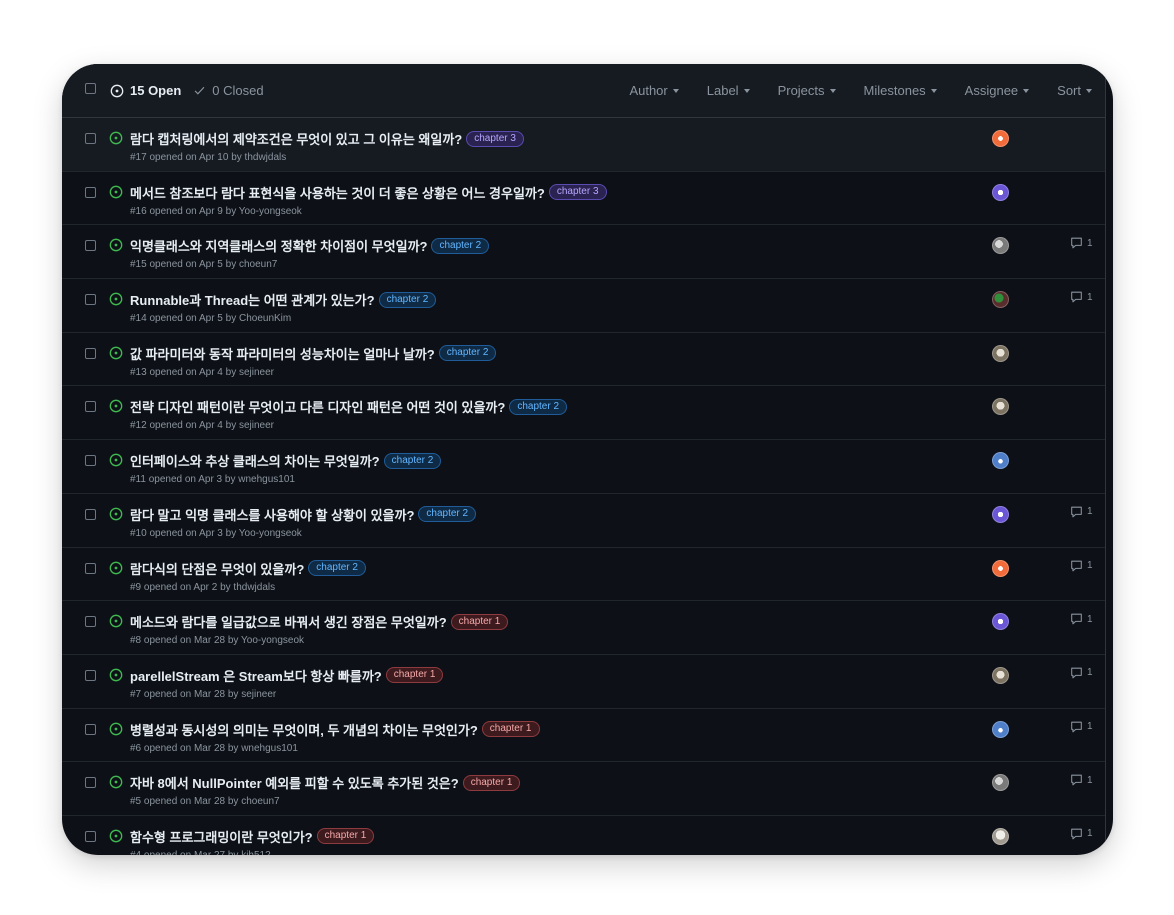 This screenshot has height=915, width=1174. I want to click on issue-title-link: 람다식의 단점은 무엇이 있을까?, so click(217, 568).